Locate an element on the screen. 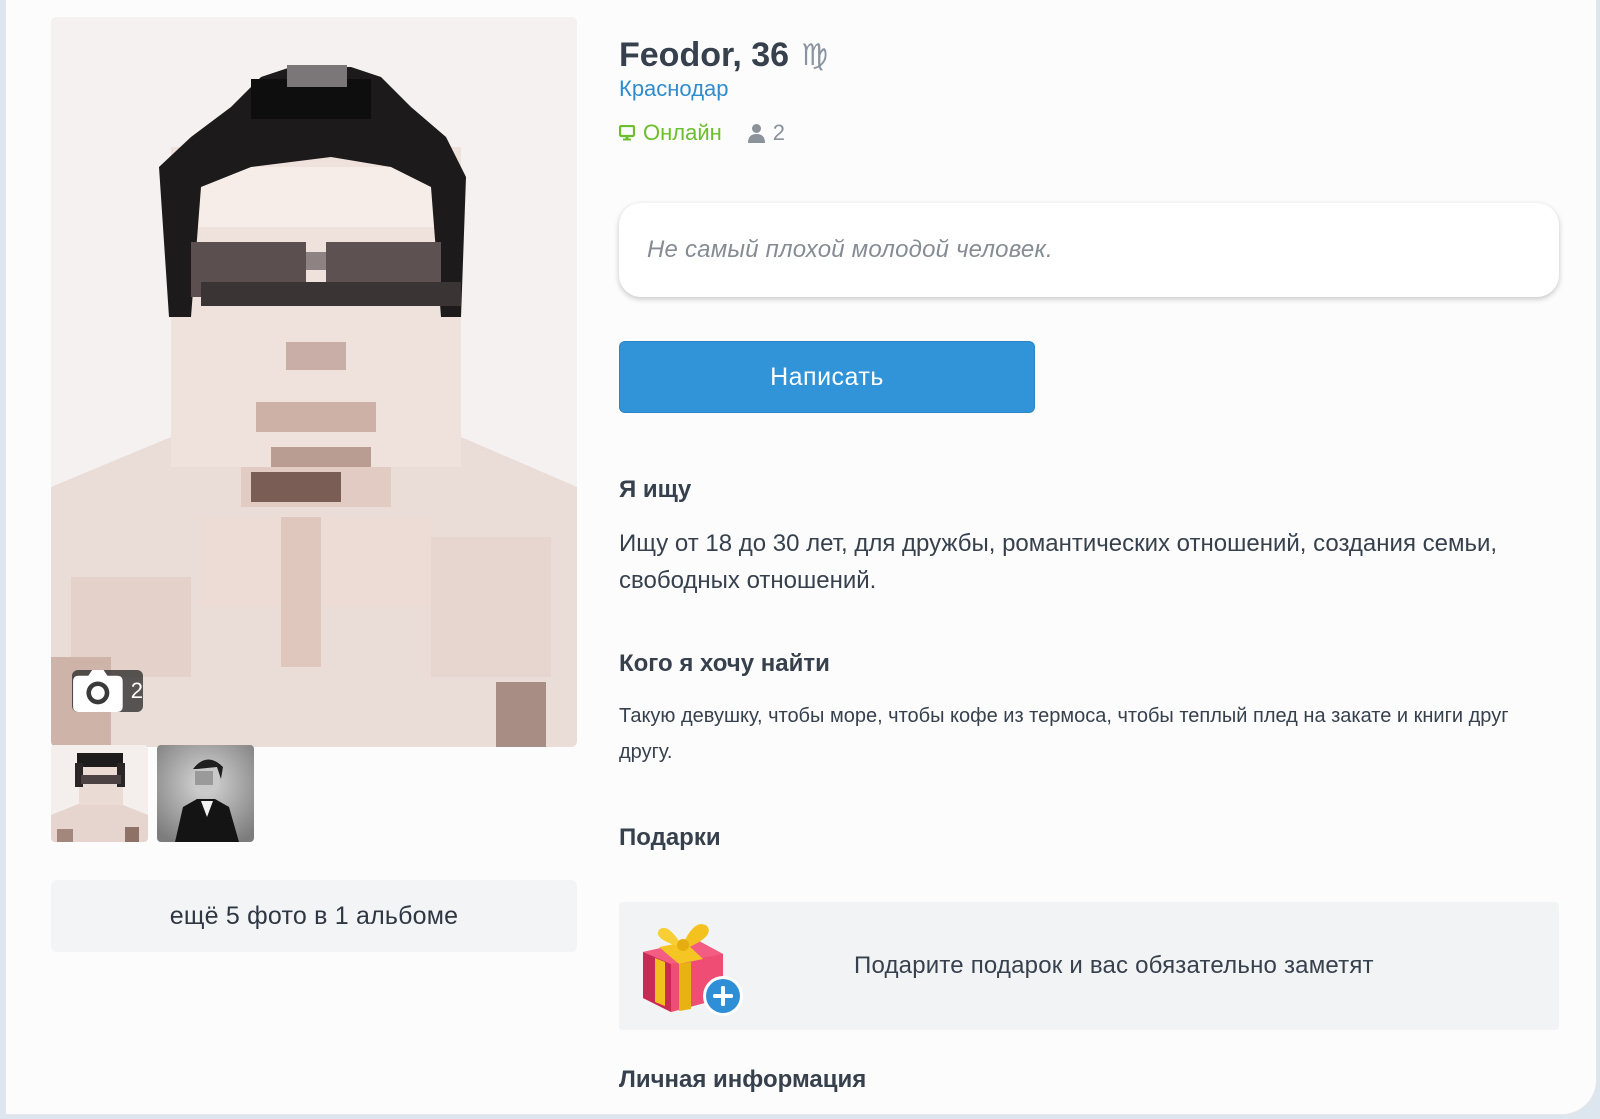 This screenshot has height=1119, width=1600. online-status: Онлайн is located at coordinates (670, 133).